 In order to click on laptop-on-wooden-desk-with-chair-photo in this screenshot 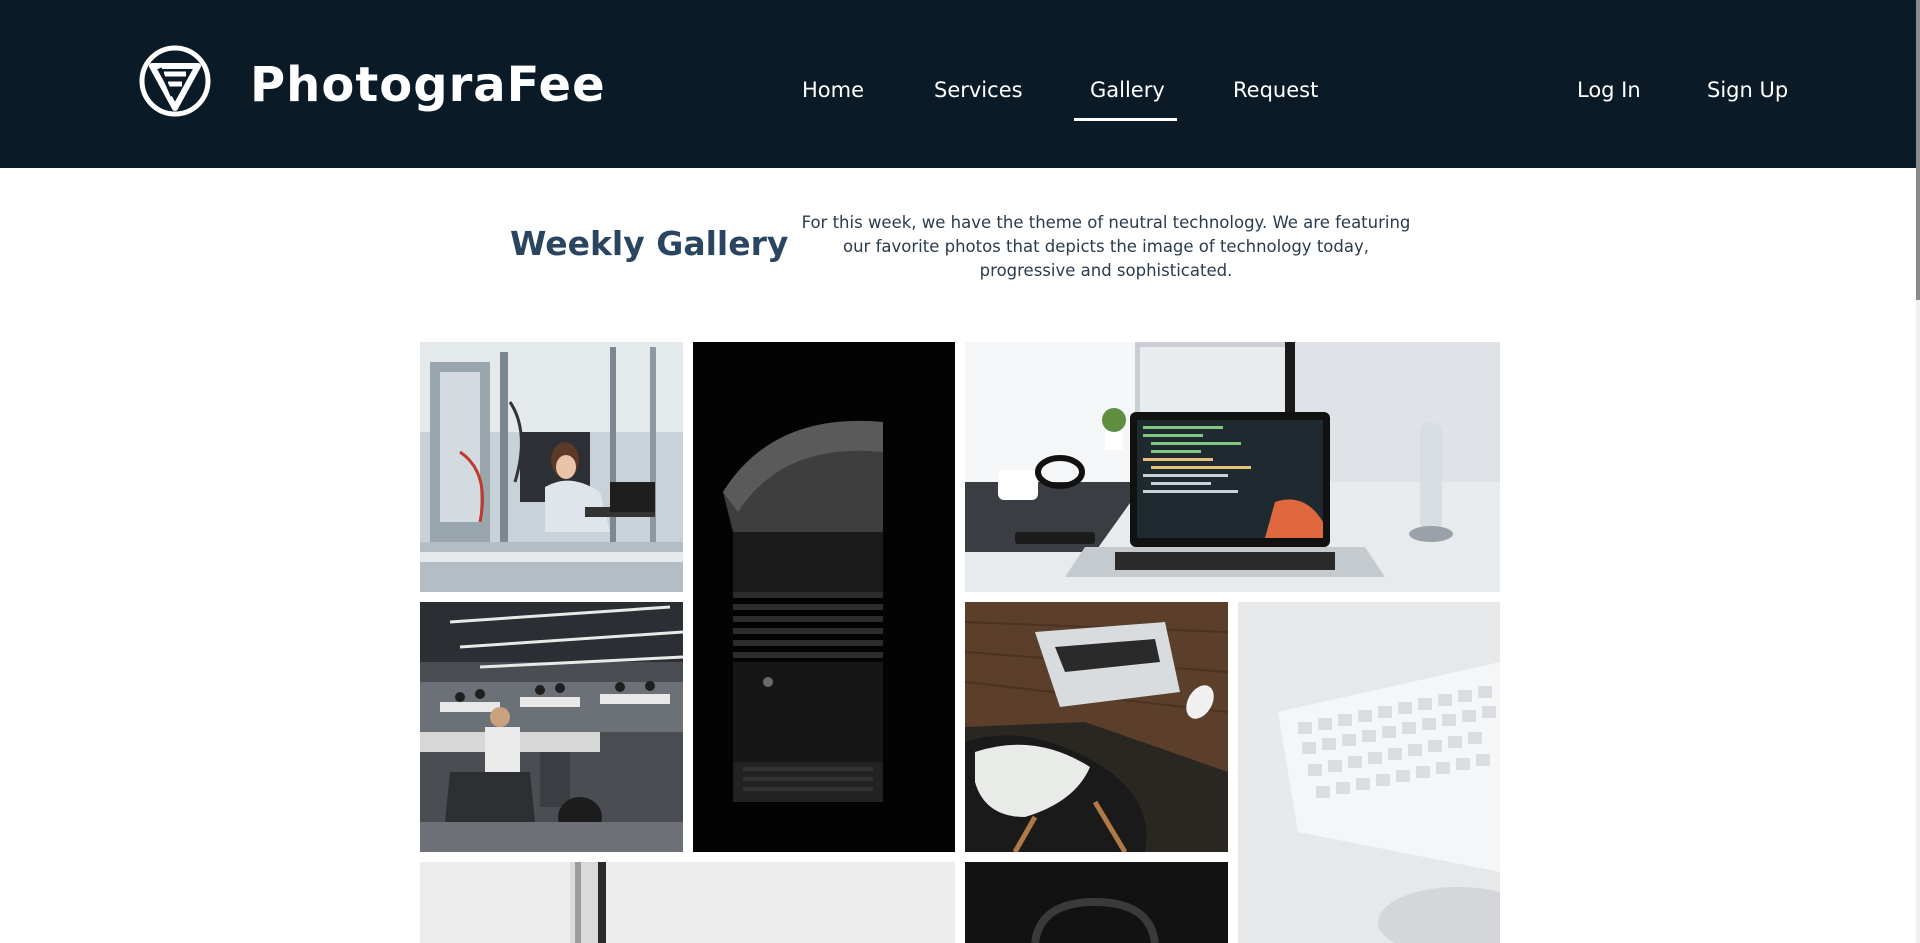, I will do `click(1096, 727)`.